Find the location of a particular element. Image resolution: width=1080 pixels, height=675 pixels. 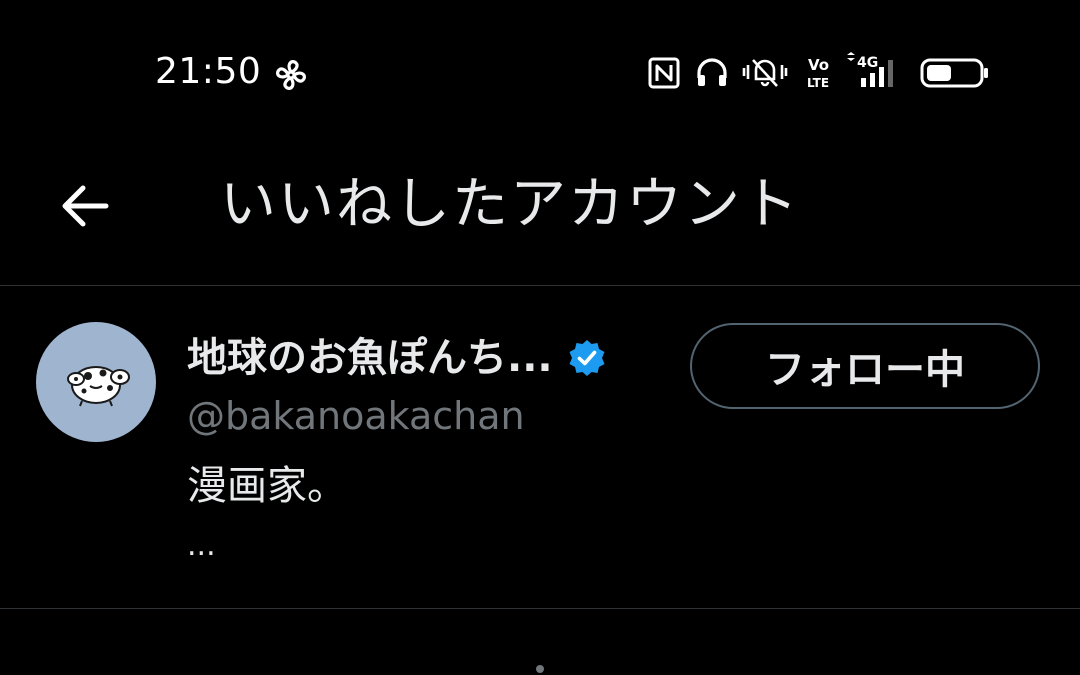

volte-label-bottom: LTE is located at coordinates (818, 83).